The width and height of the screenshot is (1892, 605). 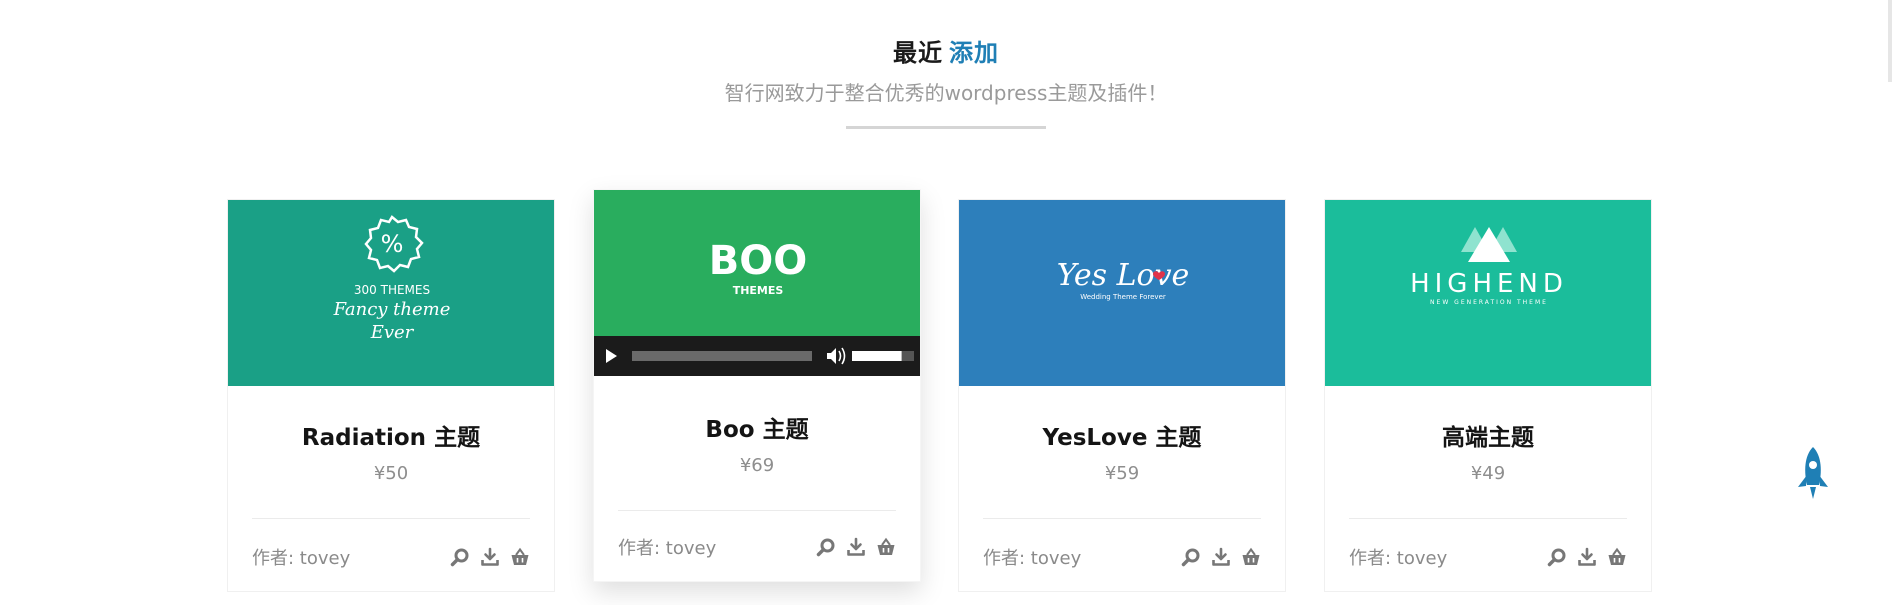 What do you see at coordinates (1489, 302) in the screenshot?
I see `thumb-caption: NEW GENERATION THEME` at bounding box center [1489, 302].